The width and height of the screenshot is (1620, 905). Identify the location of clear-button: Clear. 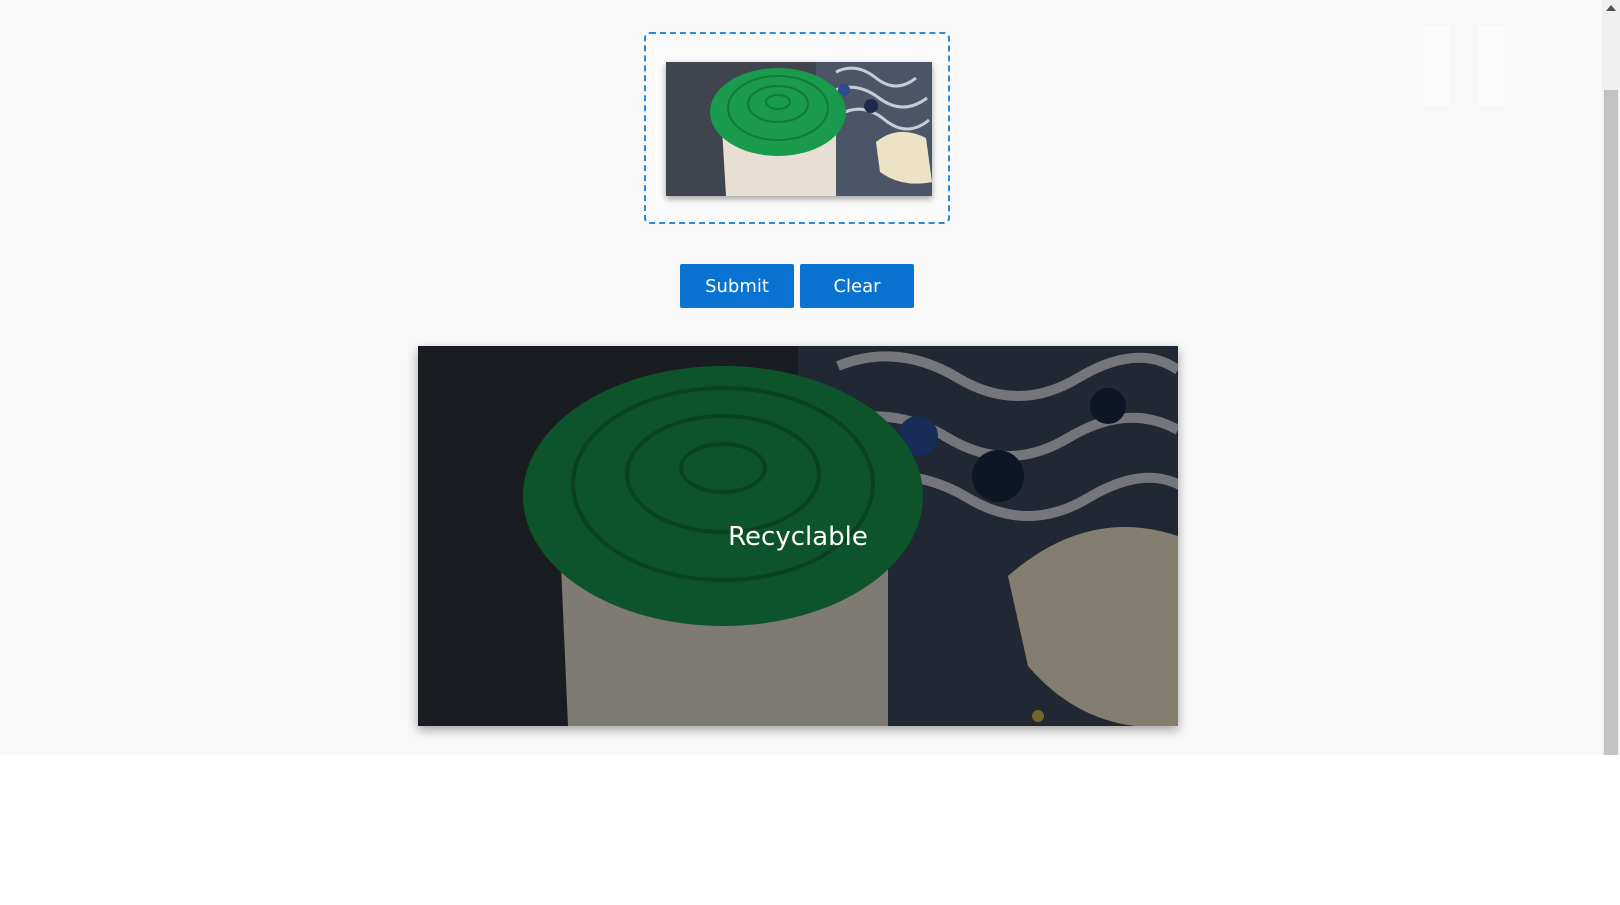
(857, 286).